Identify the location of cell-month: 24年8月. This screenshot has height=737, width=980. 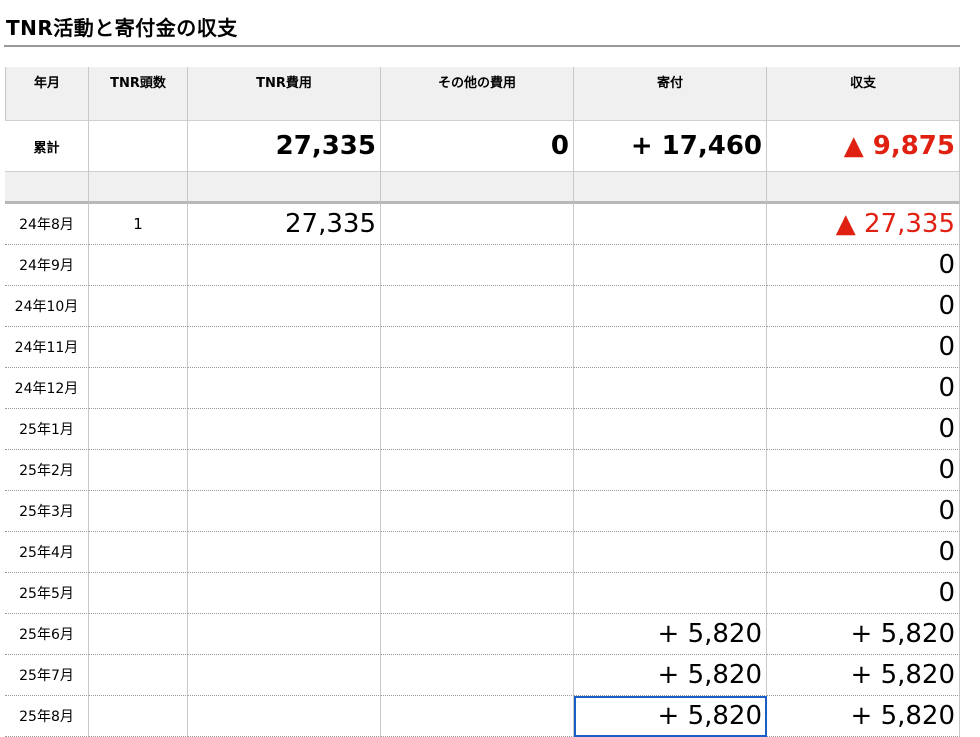
(47, 224).